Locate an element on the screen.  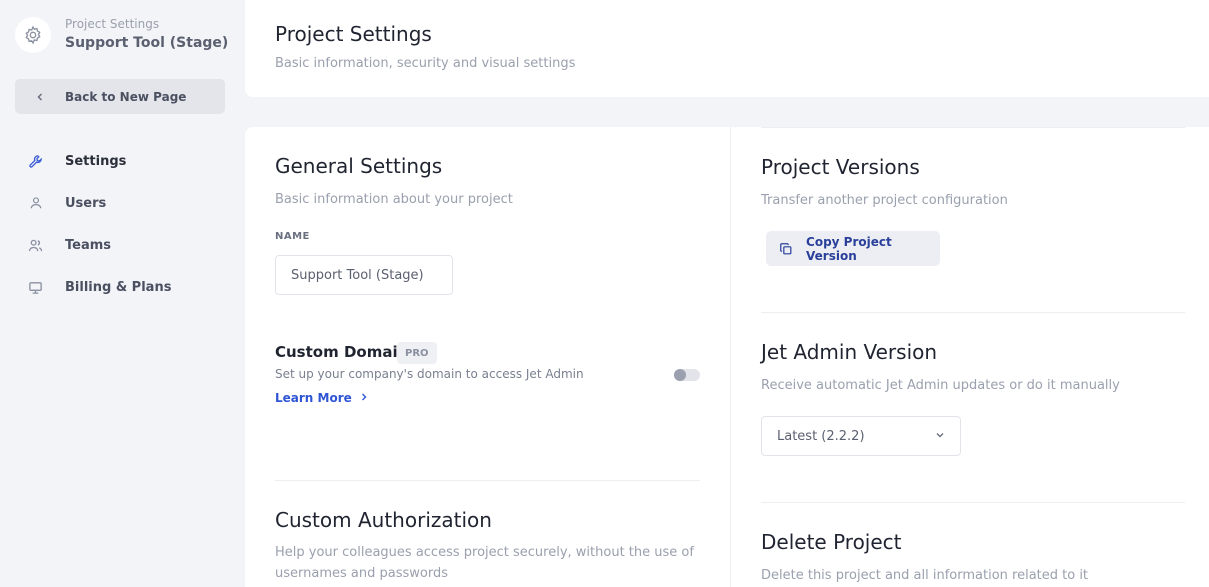
pro-badge: PRO is located at coordinates (417, 353).